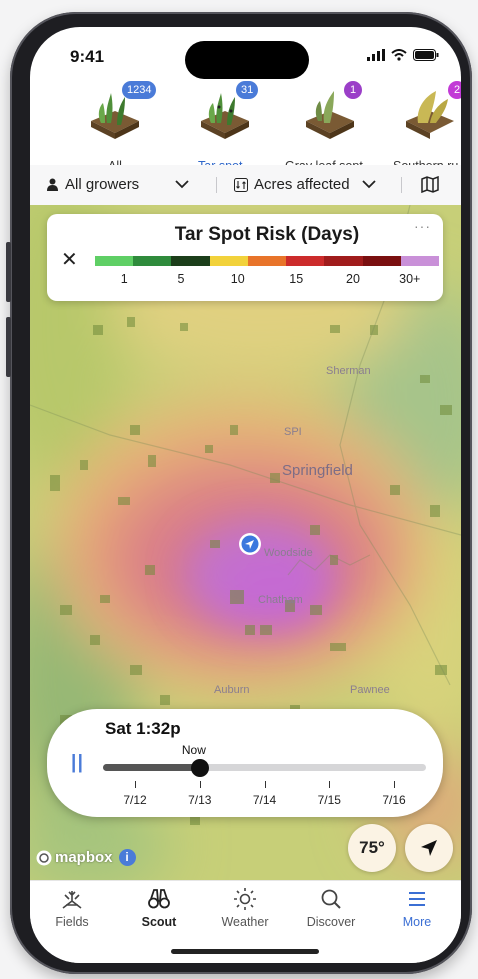 This screenshot has height=979, width=478. I want to click on legend-color-scale, so click(267, 261).